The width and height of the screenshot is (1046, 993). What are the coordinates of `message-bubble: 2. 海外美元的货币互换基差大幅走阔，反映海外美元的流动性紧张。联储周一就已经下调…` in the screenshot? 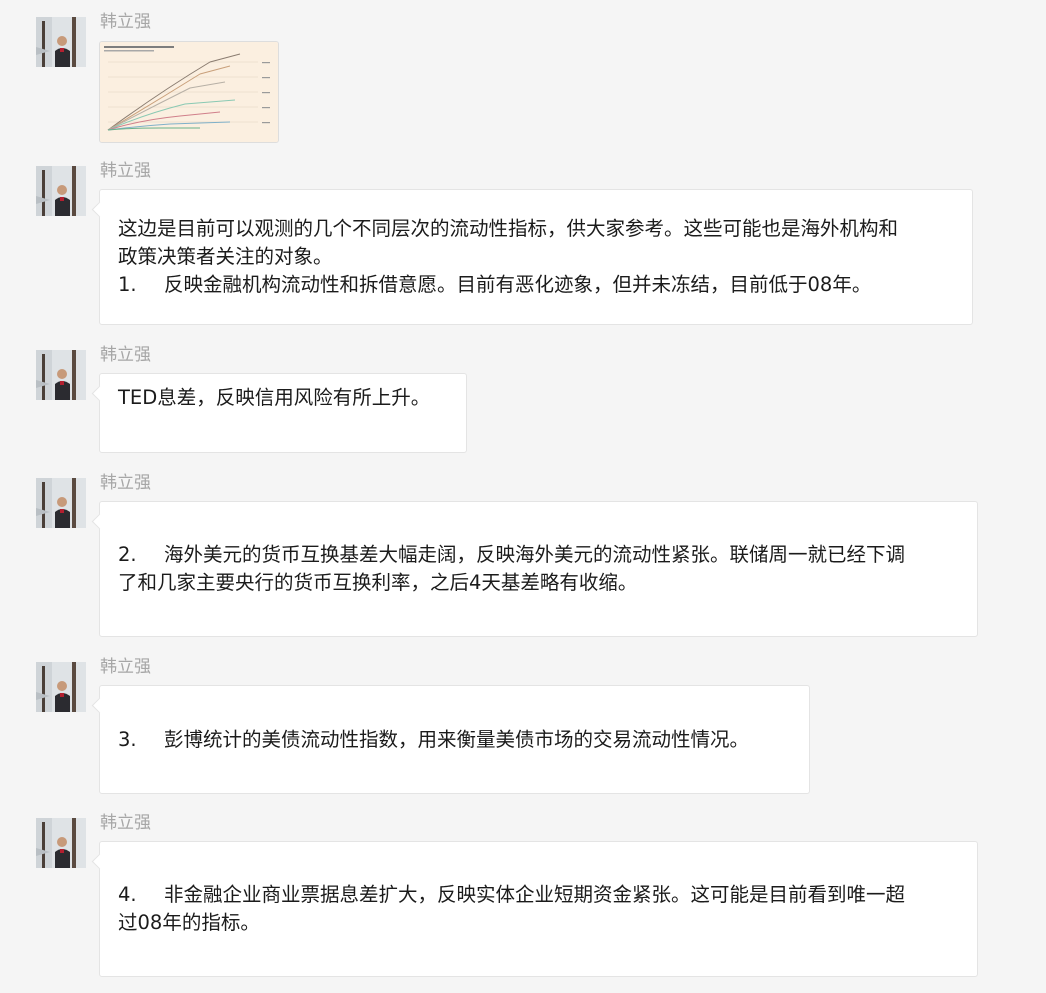 It's located at (538, 569).